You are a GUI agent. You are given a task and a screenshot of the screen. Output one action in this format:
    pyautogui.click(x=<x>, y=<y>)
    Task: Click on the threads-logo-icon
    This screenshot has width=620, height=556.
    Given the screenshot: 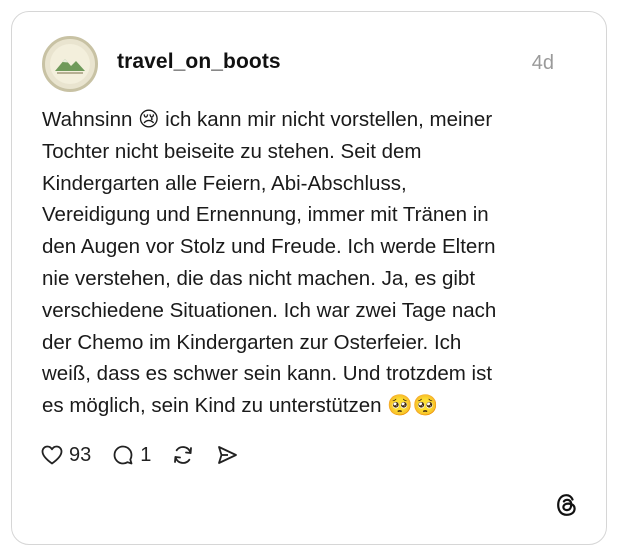 What is the action you would take?
    pyautogui.click(x=567, y=505)
    